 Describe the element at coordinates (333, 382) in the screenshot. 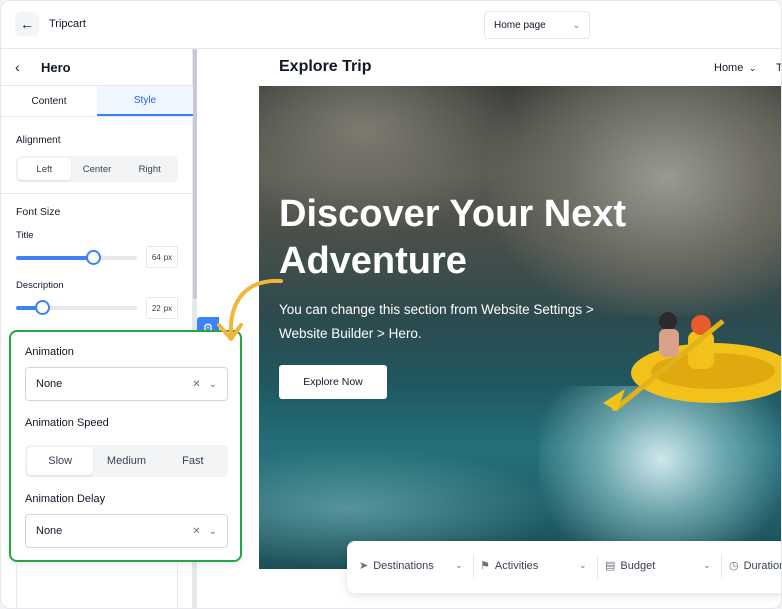

I see `explore-now-button: Explore Now` at that location.